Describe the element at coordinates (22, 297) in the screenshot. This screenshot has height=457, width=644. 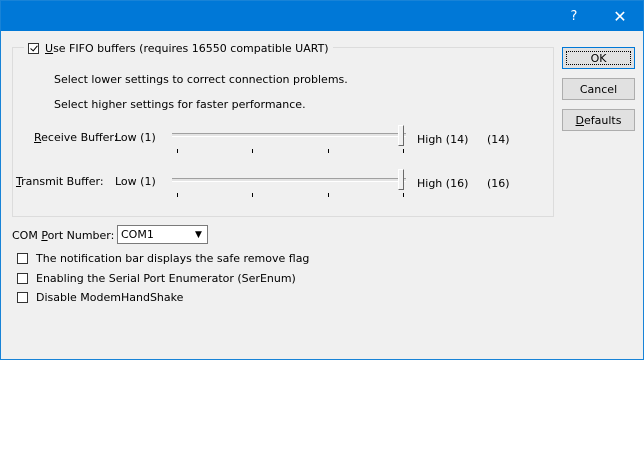
I see `disable-modem-handshake-checkbox` at that location.